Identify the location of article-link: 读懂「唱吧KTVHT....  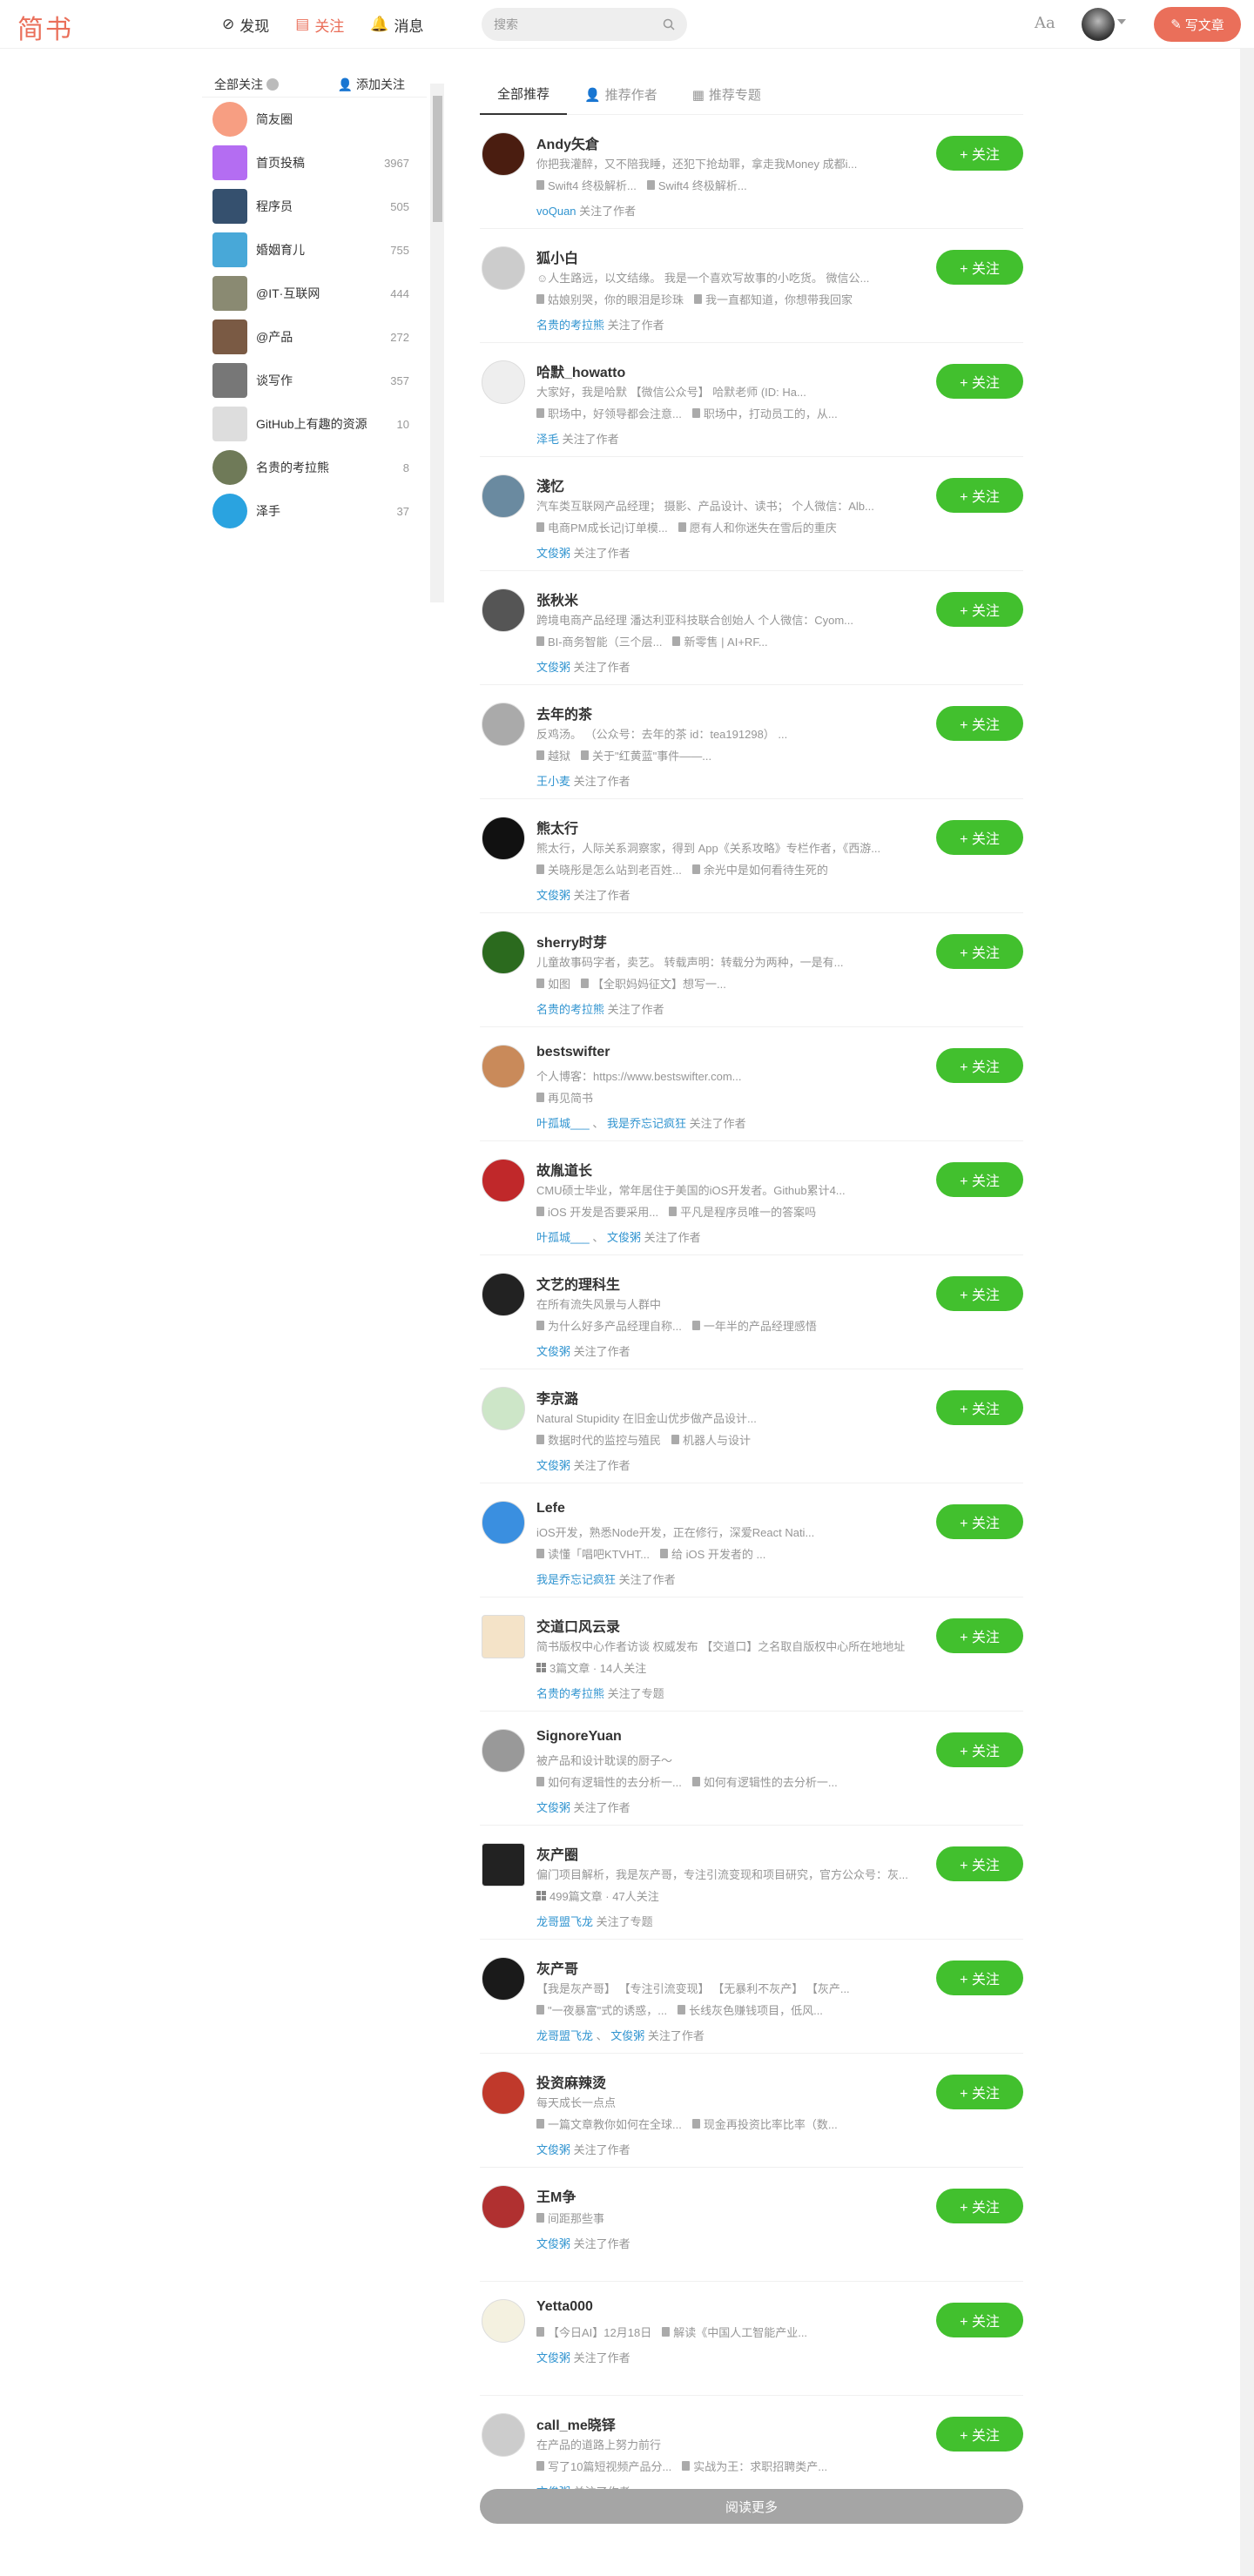
(593, 1553).